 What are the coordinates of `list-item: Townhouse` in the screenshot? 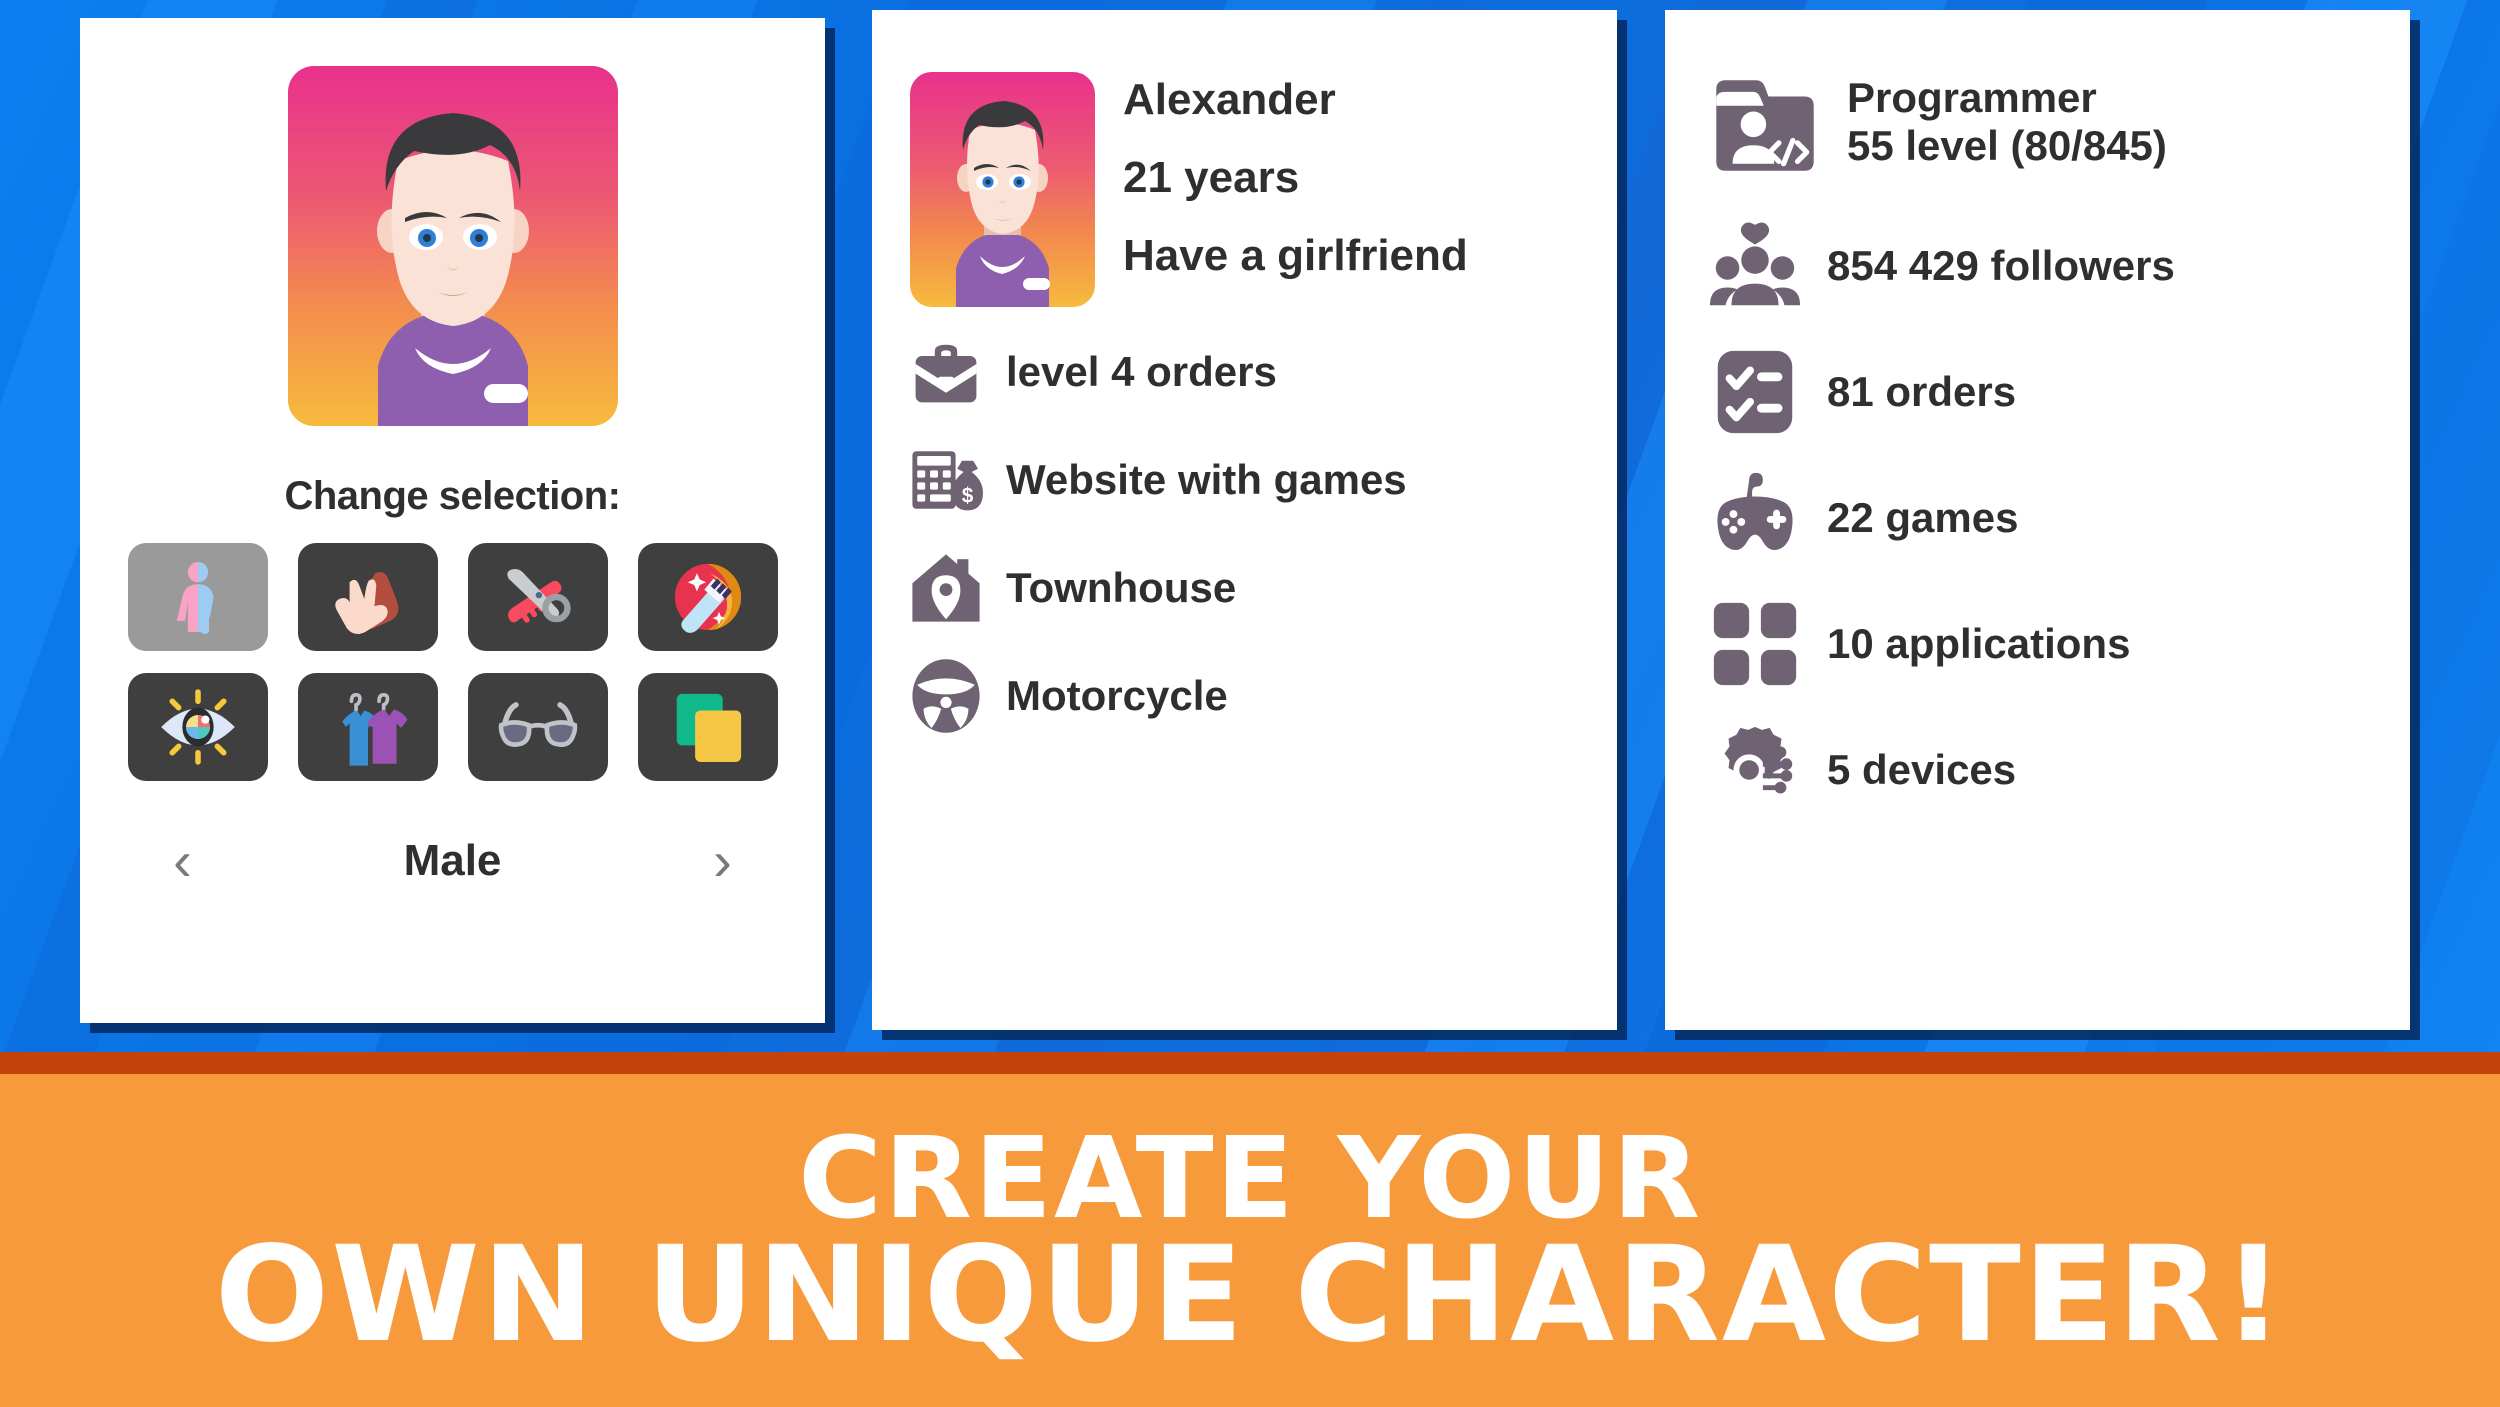 It's located at (1258, 588).